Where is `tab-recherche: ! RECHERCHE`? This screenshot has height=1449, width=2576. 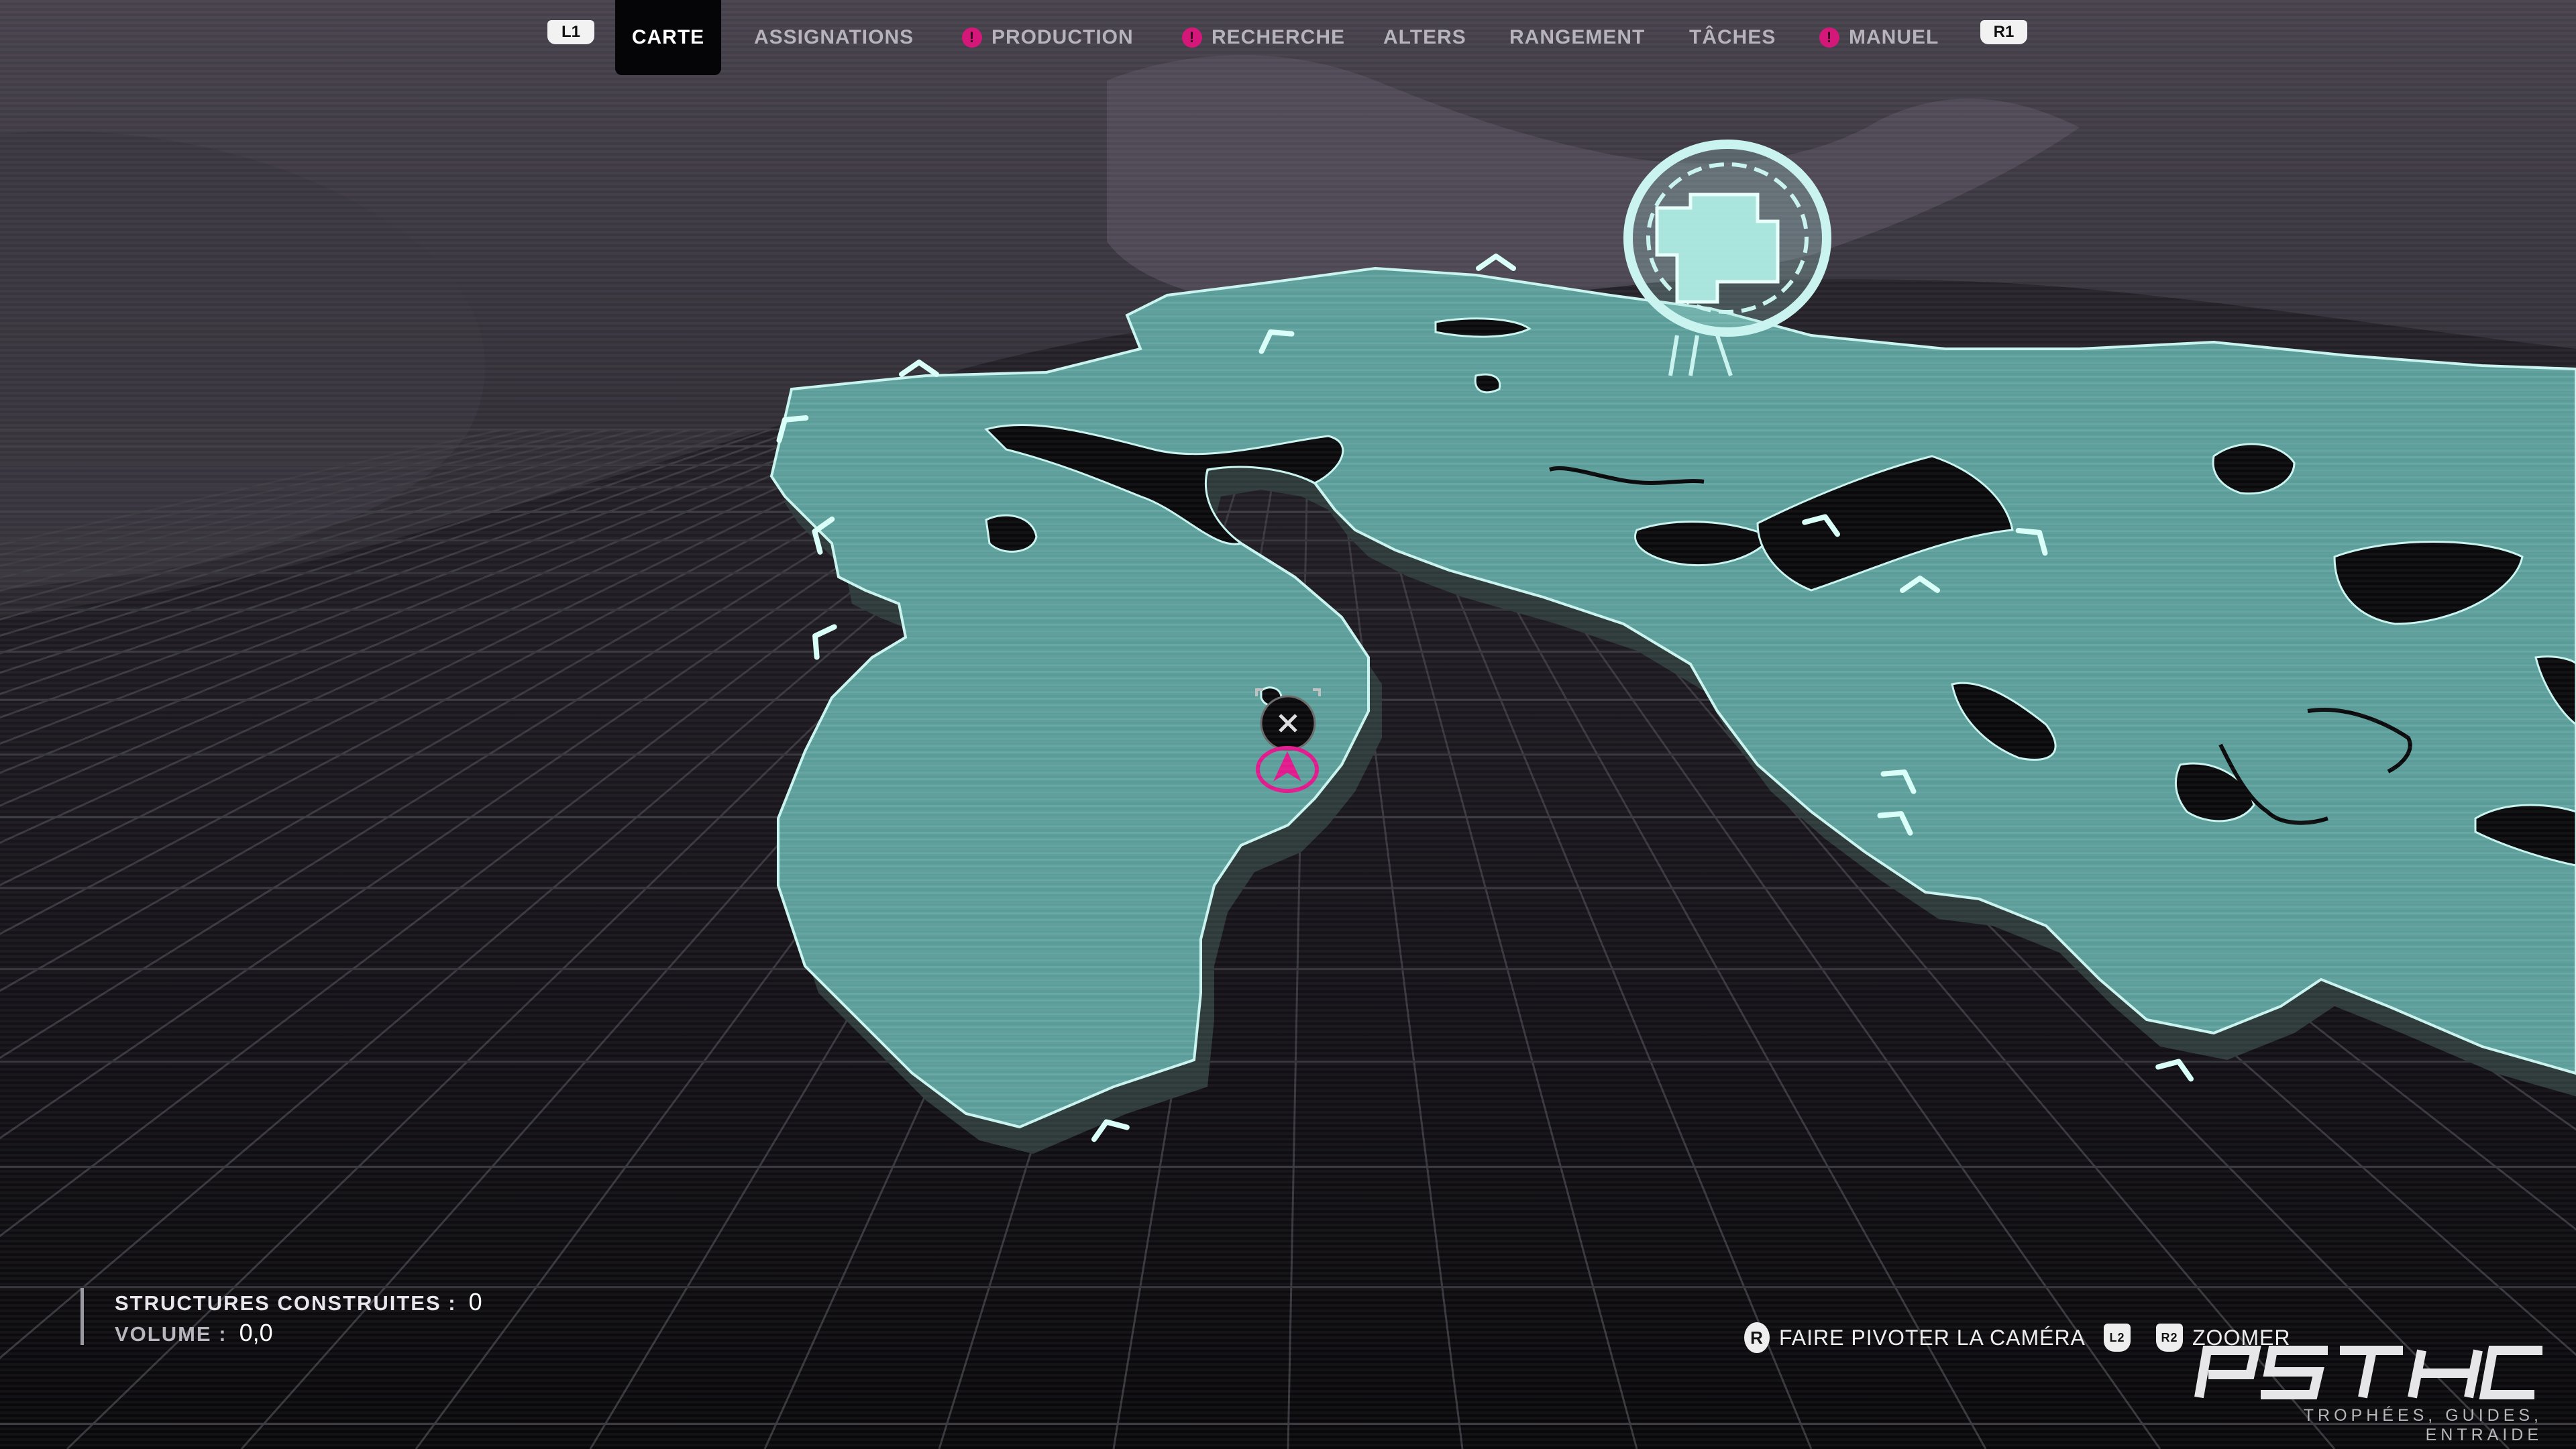
tab-recherche: ! RECHERCHE is located at coordinates (1263, 37).